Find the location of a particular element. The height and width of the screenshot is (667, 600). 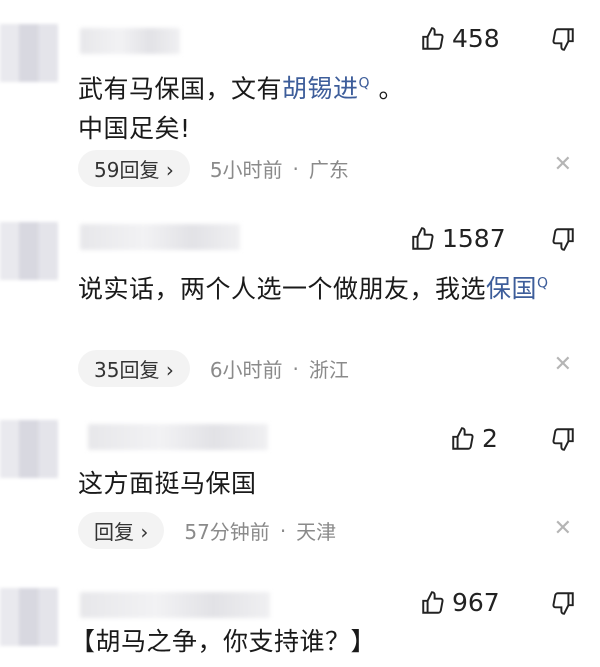

like-count: 967 is located at coordinates (476, 602).